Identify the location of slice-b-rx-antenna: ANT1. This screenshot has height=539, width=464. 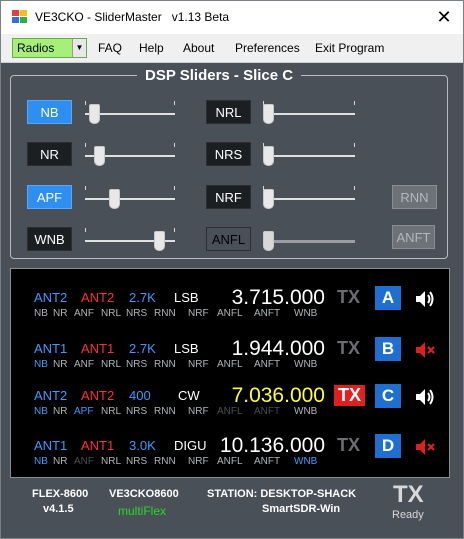
(50, 348).